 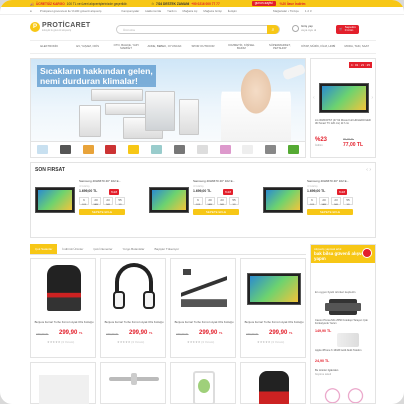 What do you see at coordinates (212, 11) in the screenshot?
I see `util-link: Mağaza Girişi` at bounding box center [212, 11].